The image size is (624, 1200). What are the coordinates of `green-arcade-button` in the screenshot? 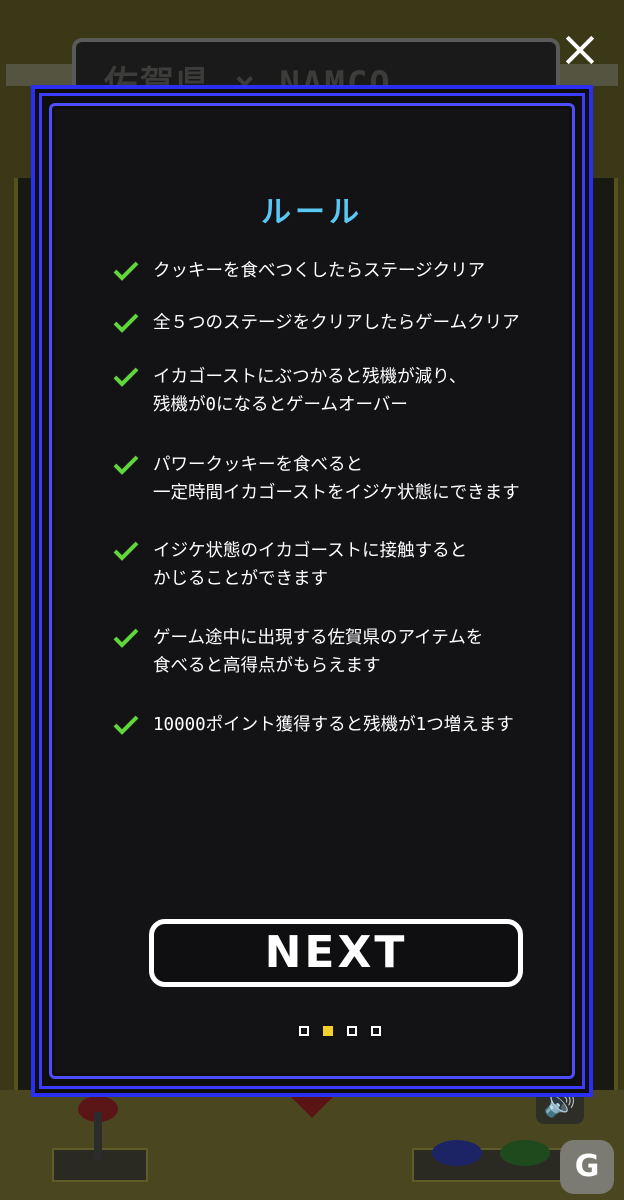 It's located at (525, 1153).